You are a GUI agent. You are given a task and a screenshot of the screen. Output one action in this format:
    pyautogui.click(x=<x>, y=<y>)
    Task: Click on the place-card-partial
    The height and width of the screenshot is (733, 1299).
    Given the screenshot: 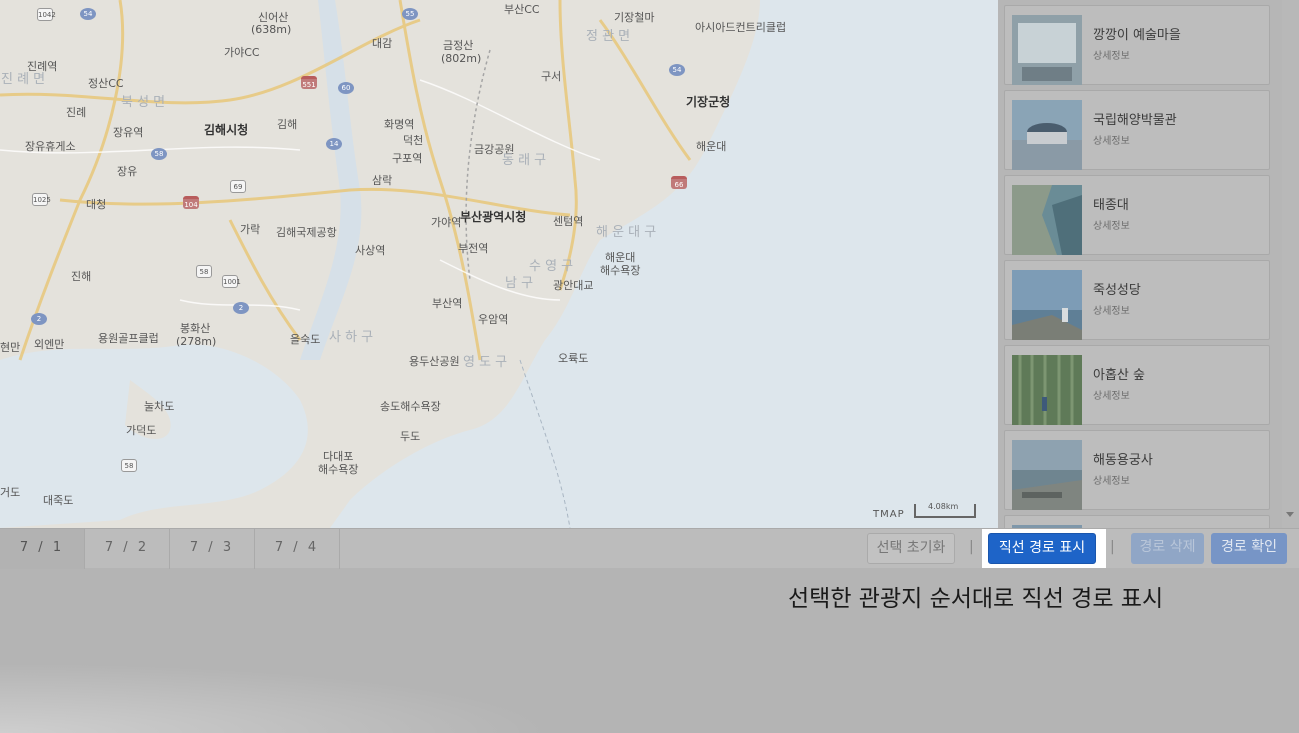 What is the action you would take?
    pyautogui.click(x=1137, y=521)
    